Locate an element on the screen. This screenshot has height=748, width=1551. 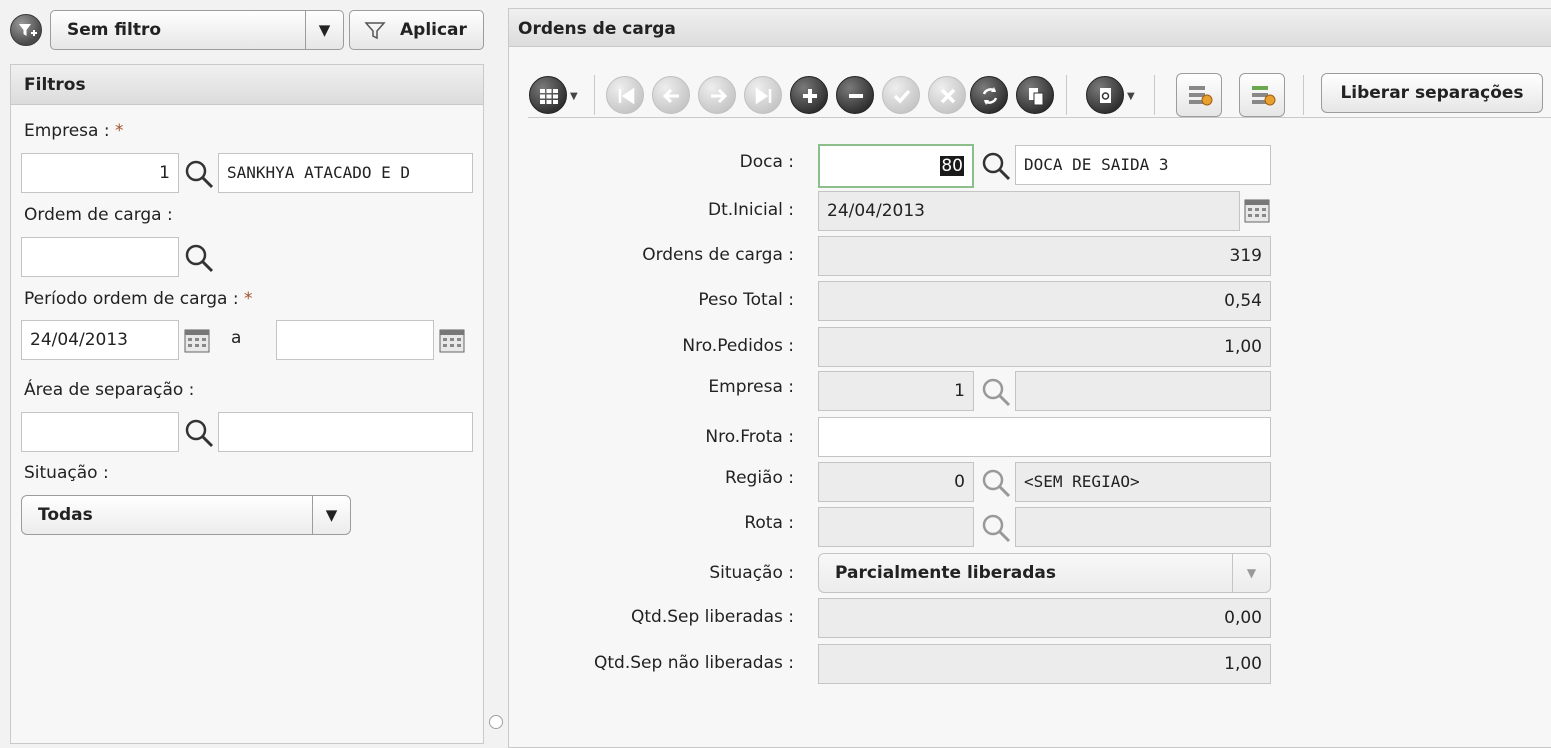
qtdnlib-label: Qtd.Sep não liberadas : is located at coordinates (694, 663).